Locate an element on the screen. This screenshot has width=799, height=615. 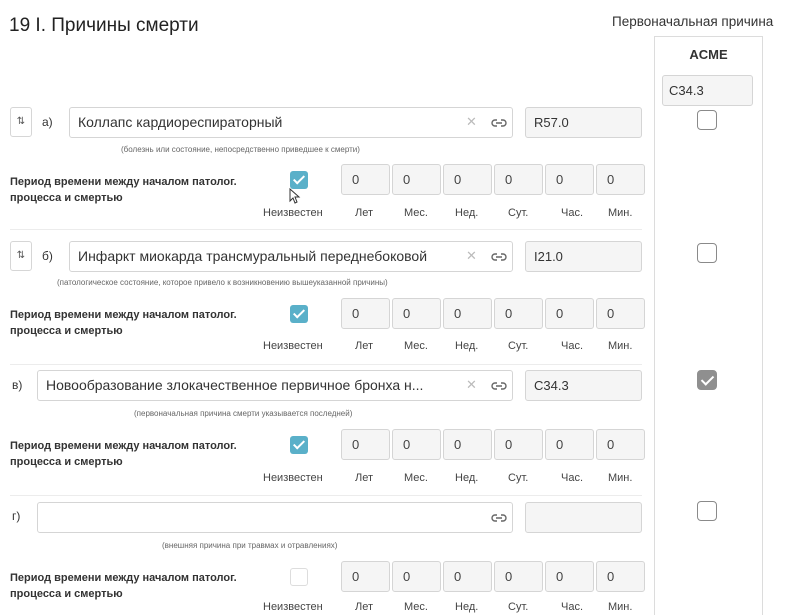
reorder-button-a: ⇅ is located at coordinates (21, 122).